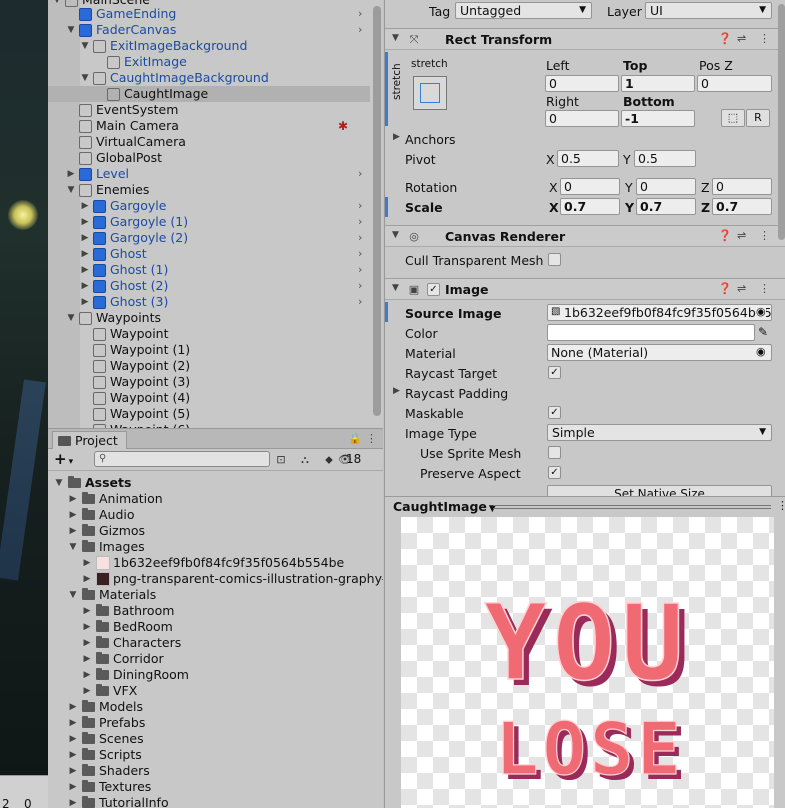 This screenshot has width=785, height=808. Describe the element at coordinates (582, 83) in the screenshot. I see `left-field: 0` at that location.